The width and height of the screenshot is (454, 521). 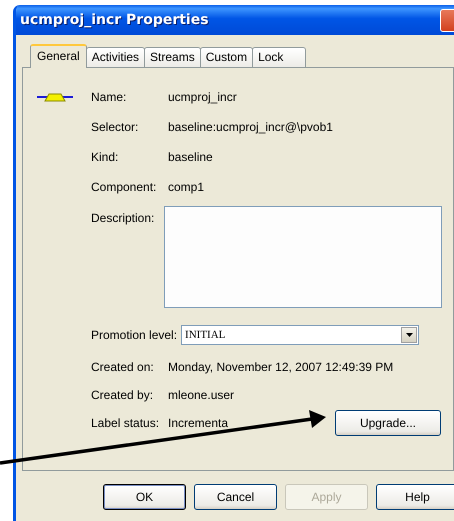 What do you see at coordinates (115, 127) in the screenshot?
I see `field-label: Selector:` at bounding box center [115, 127].